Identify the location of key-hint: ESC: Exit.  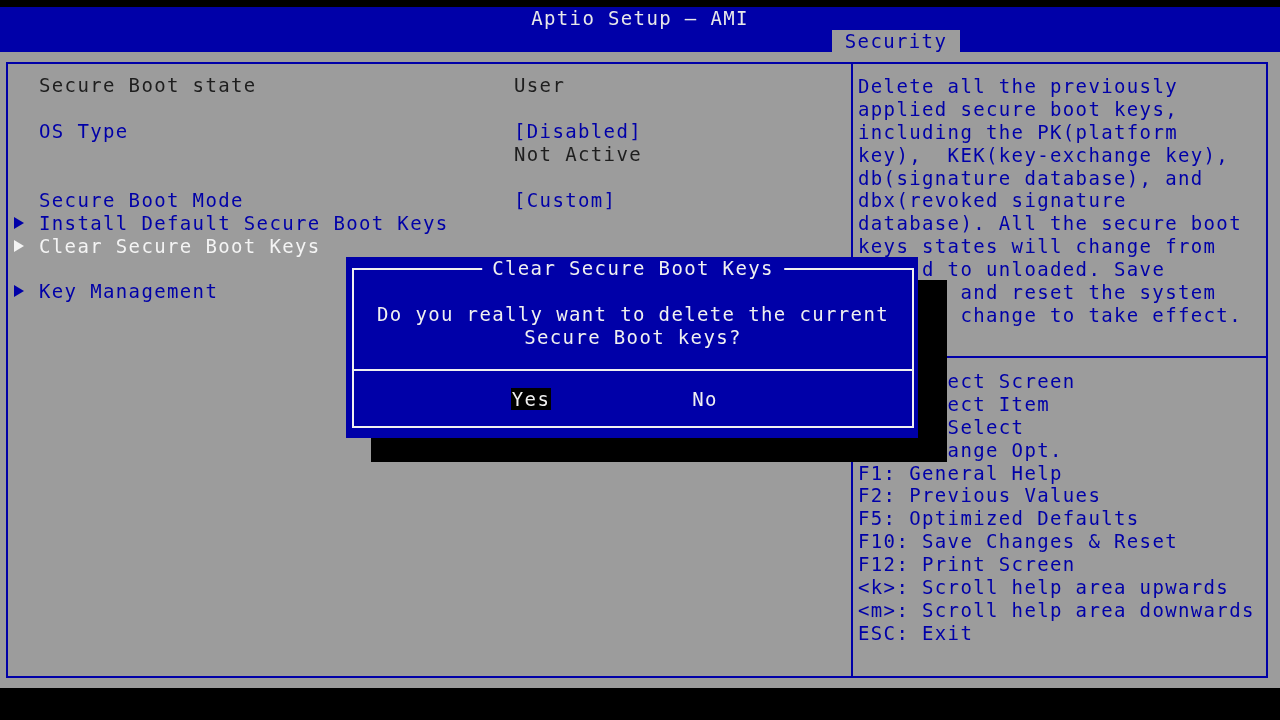
(916, 632).